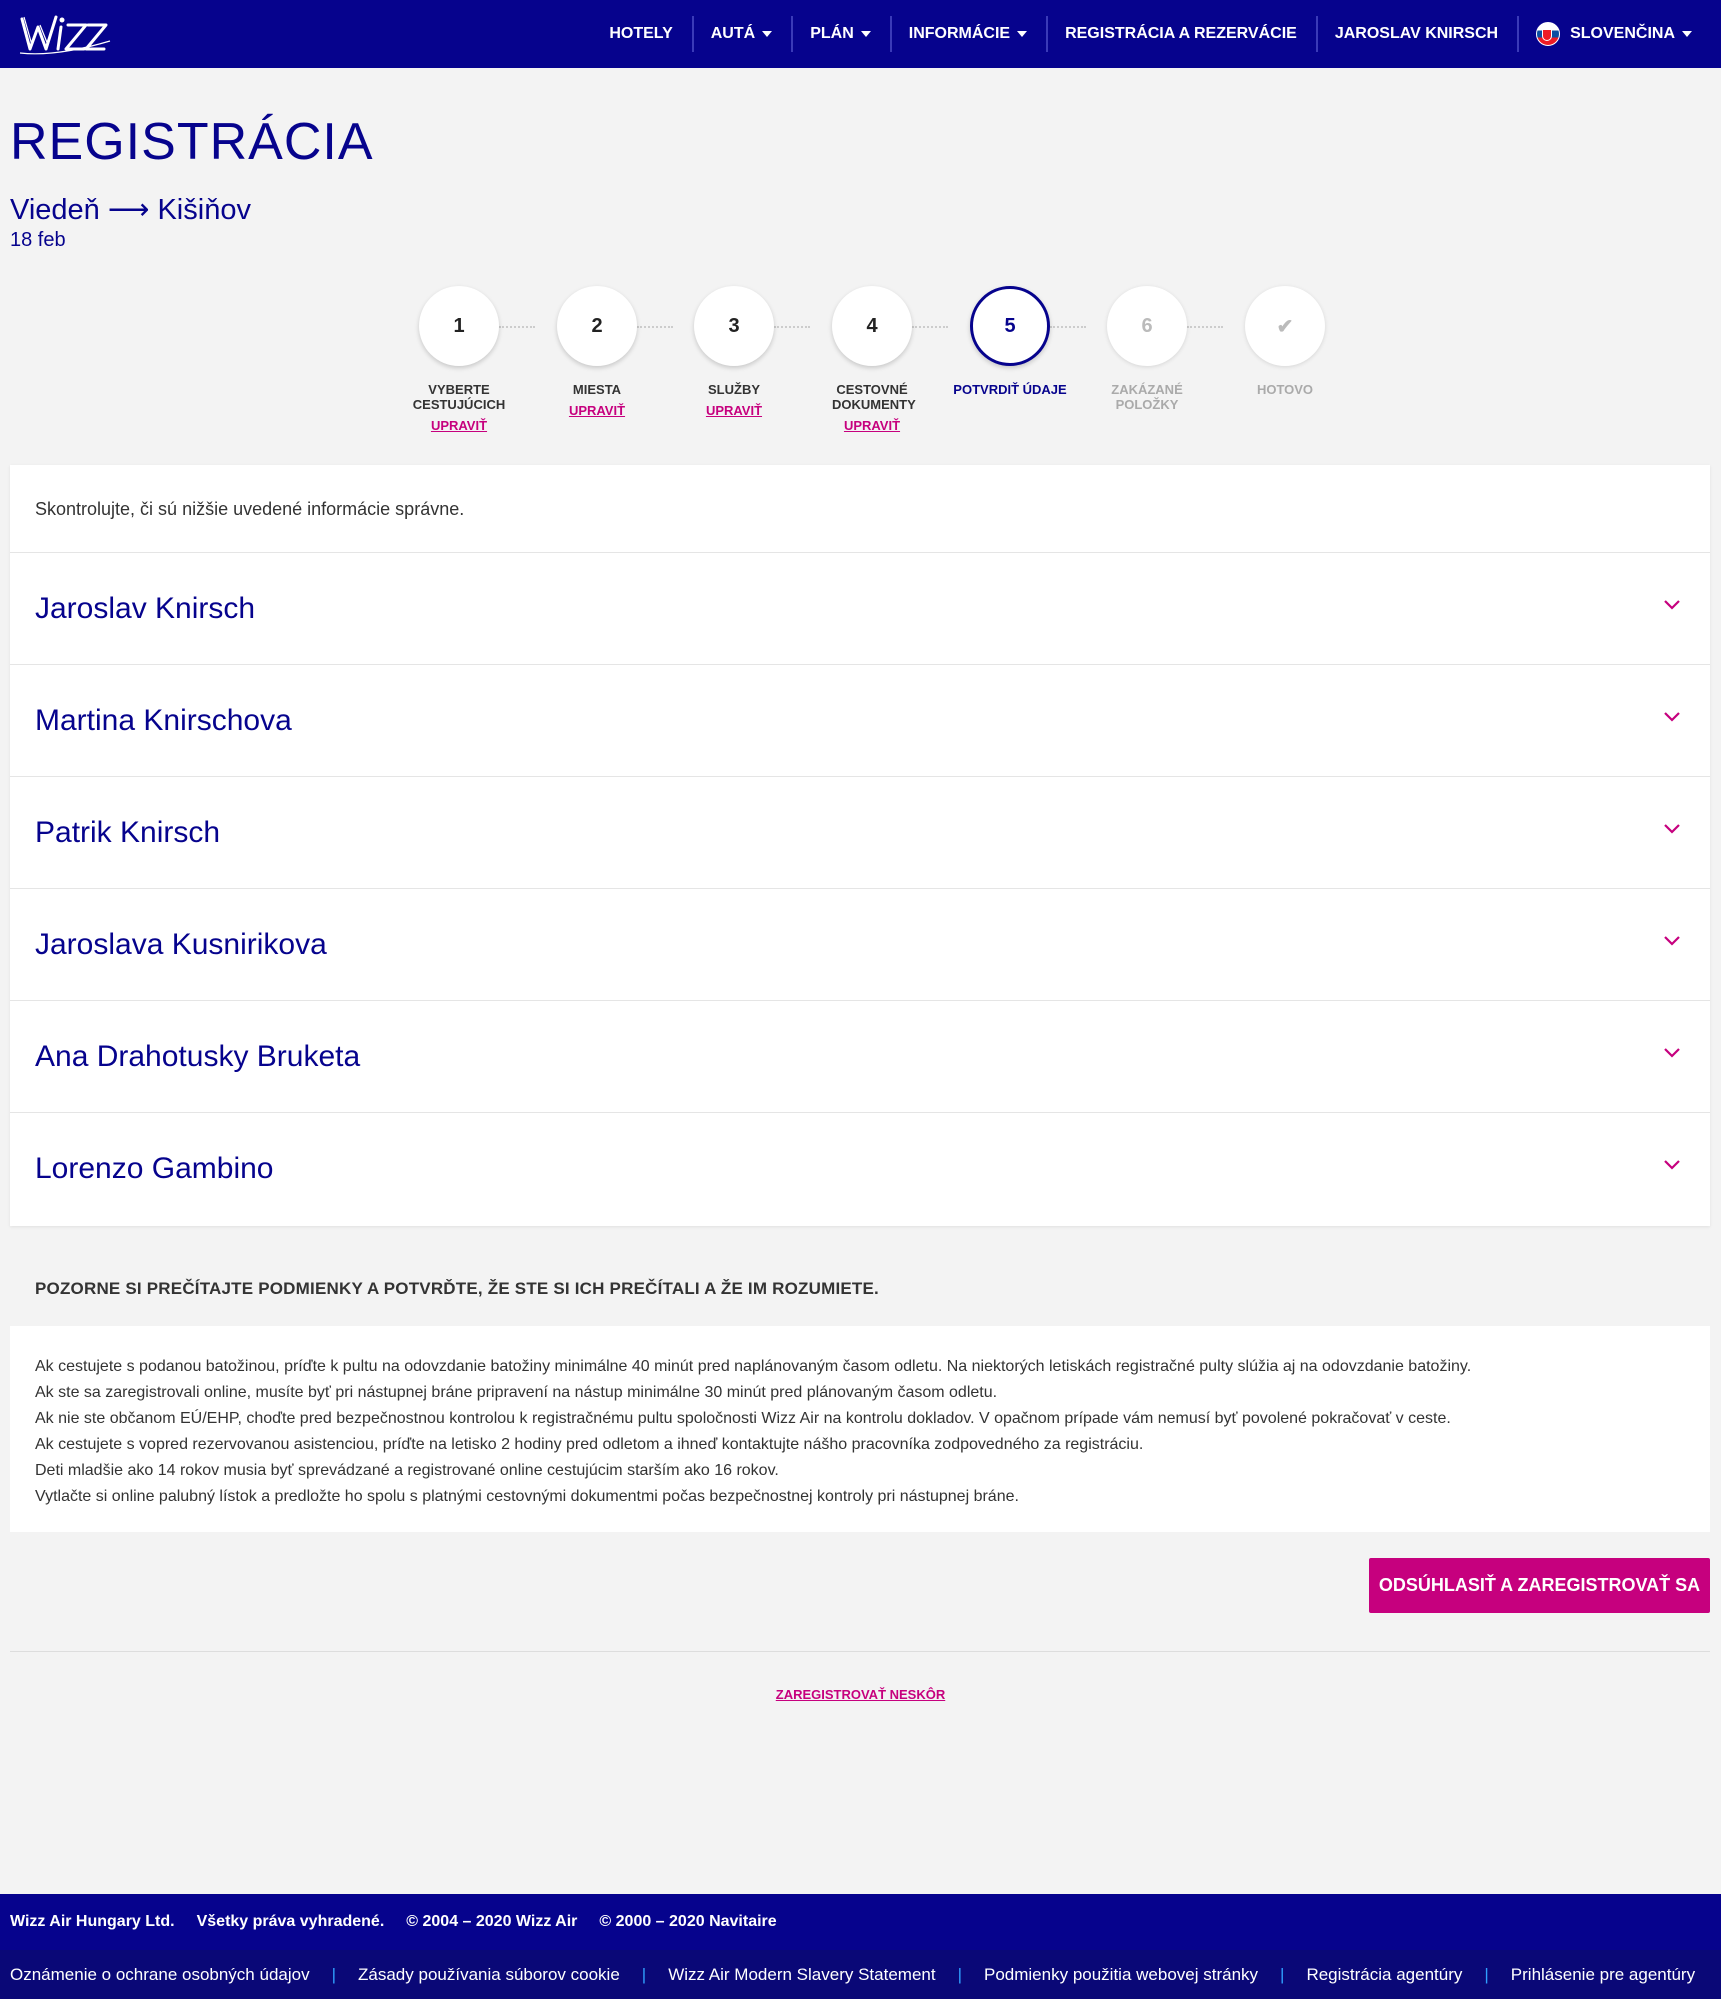 The width and height of the screenshot is (1721, 1999). What do you see at coordinates (459, 425) in the screenshot?
I see `edit-passengers-link: Upraviť` at bounding box center [459, 425].